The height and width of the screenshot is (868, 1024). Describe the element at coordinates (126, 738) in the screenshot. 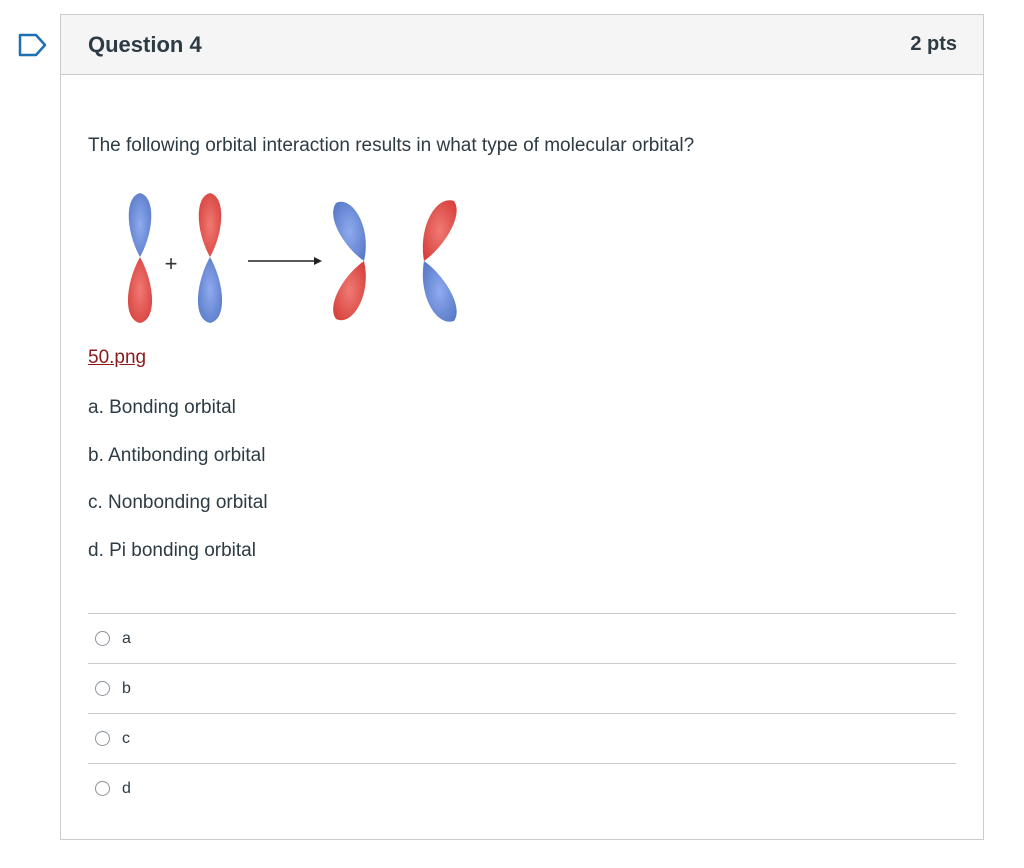

I see `answer-label: c` at that location.